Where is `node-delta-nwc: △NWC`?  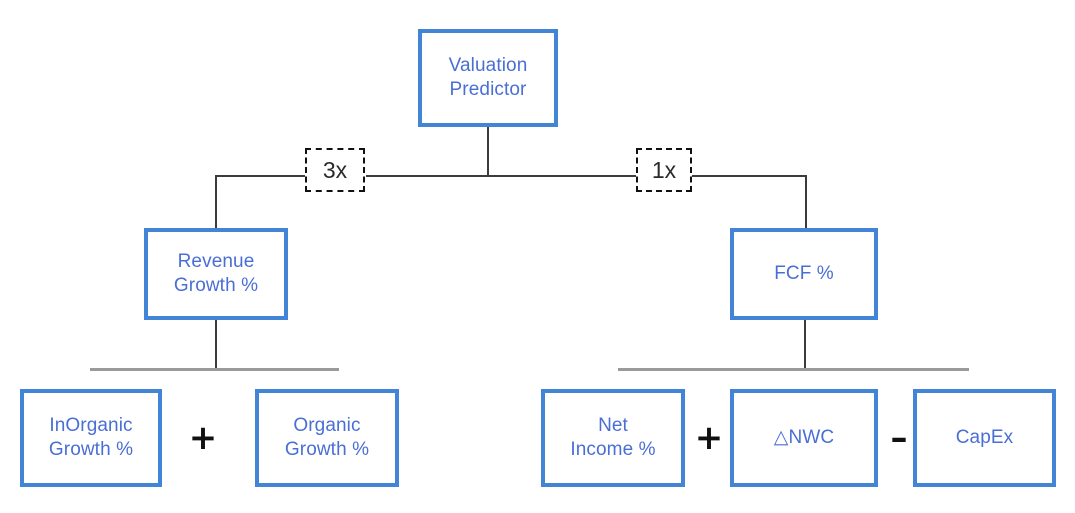 node-delta-nwc: △NWC is located at coordinates (804, 438).